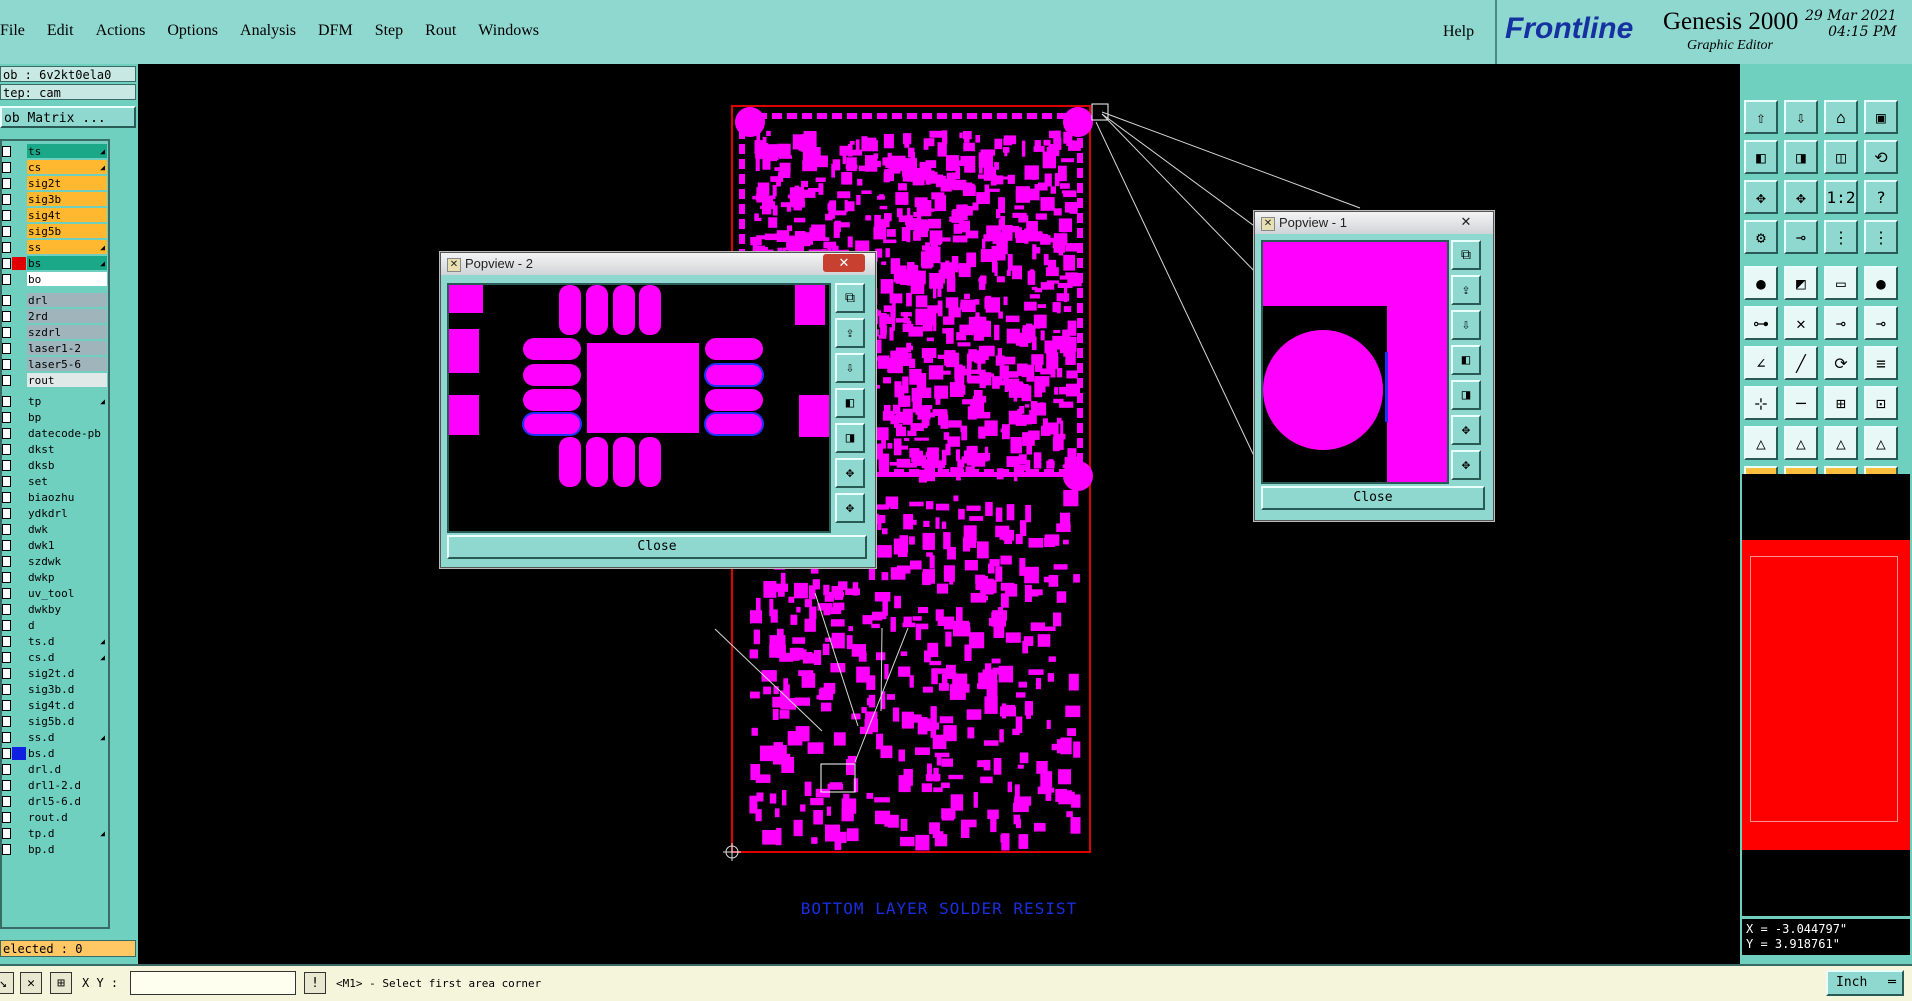 This screenshot has height=1001, width=1912. What do you see at coordinates (55, 673) in the screenshot?
I see `layer-row-sig2t.d: sig2t.d` at bounding box center [55, 673].